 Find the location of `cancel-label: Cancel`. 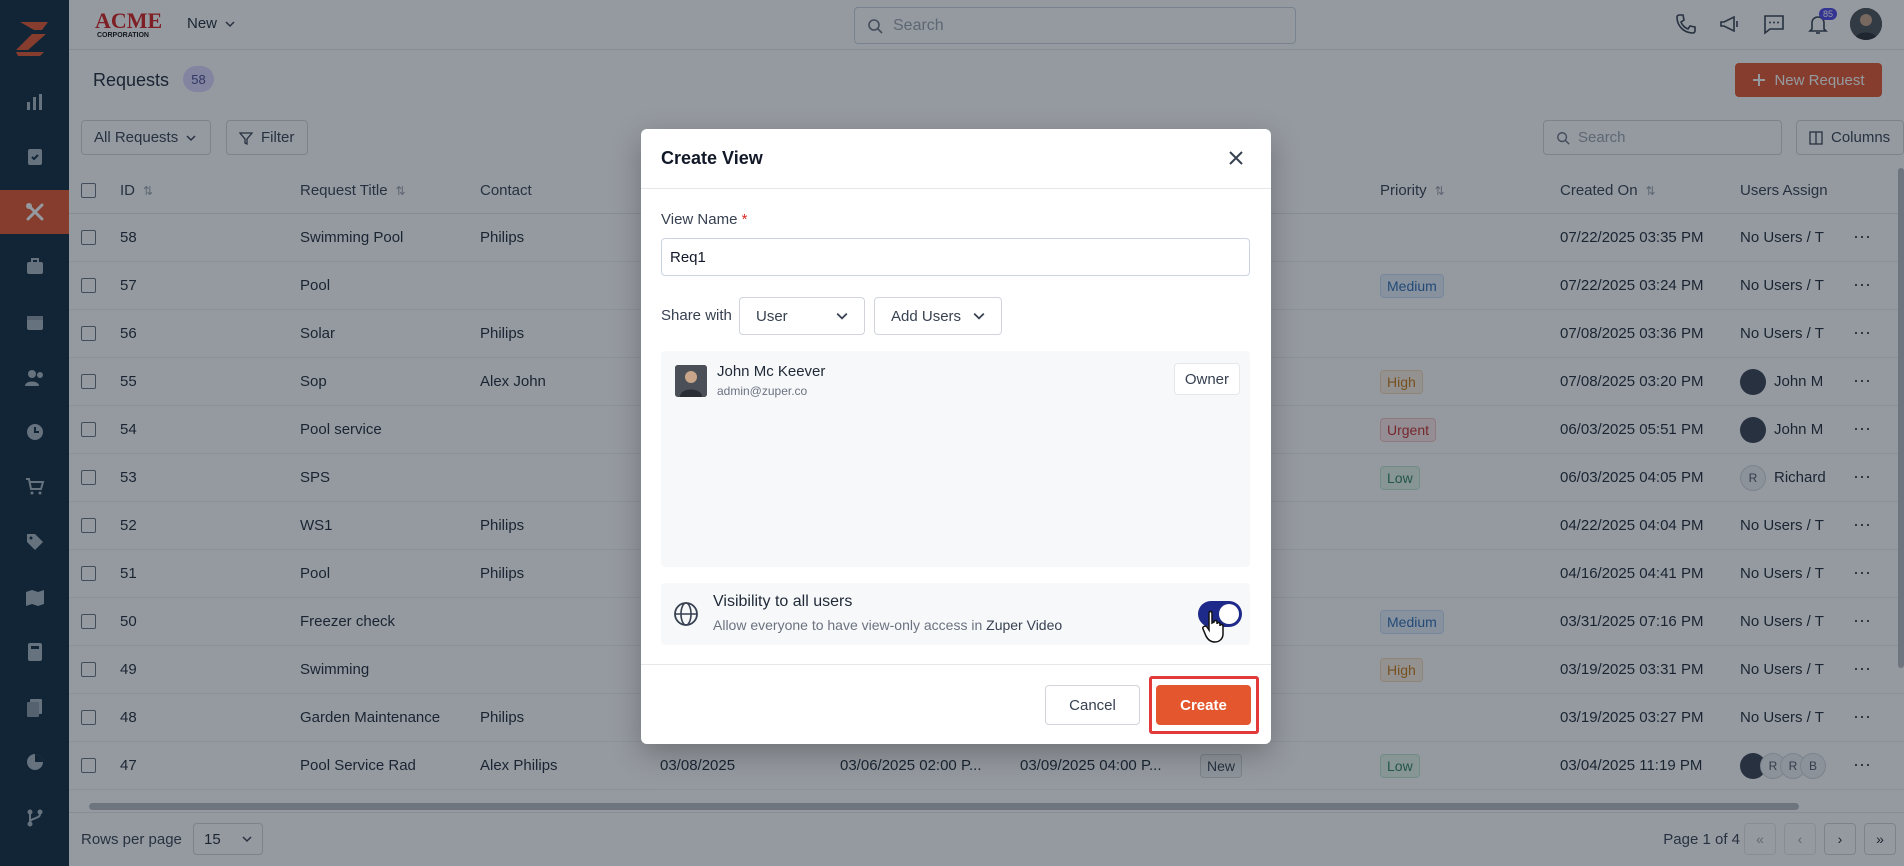

cancel-label: Cancel is located at coordinates (1092, 705).